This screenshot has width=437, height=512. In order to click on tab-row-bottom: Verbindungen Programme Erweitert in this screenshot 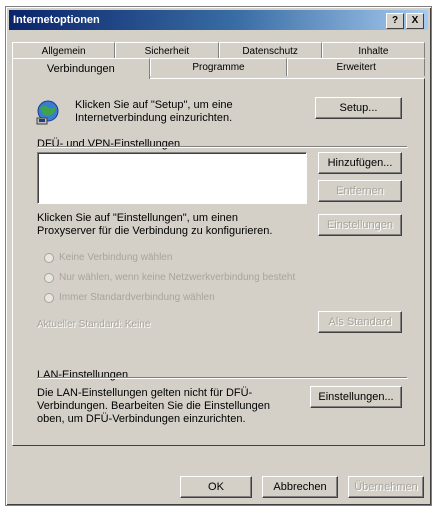, I will do `click(219, 68)`.